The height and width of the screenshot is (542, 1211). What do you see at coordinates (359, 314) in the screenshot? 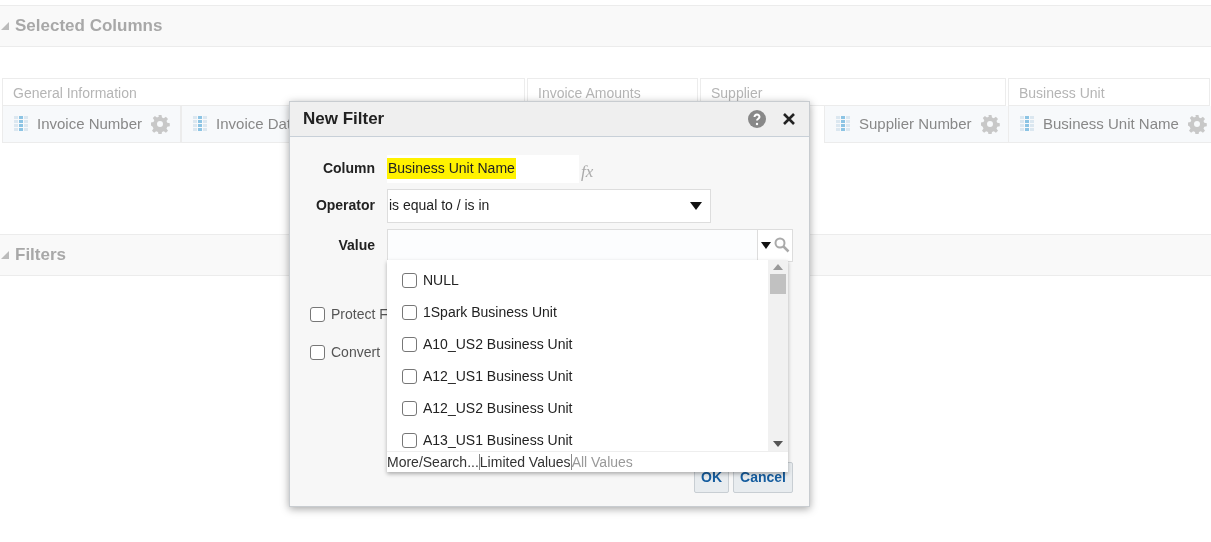
I see `option-label: Protect F` at bounding box center [359, 314].